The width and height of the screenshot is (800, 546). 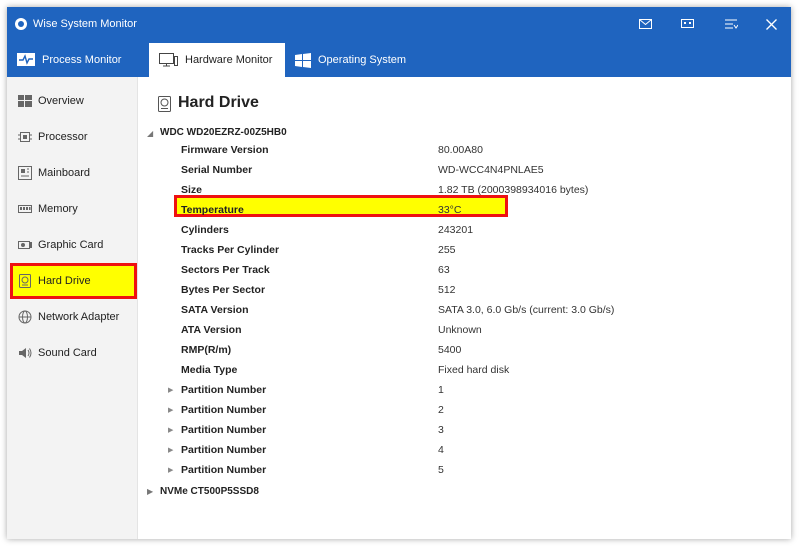 What do you see at coordinates (215, 310) in the screenshot?
I see `property-key: SATA Version` at bounding box center [215, 310].